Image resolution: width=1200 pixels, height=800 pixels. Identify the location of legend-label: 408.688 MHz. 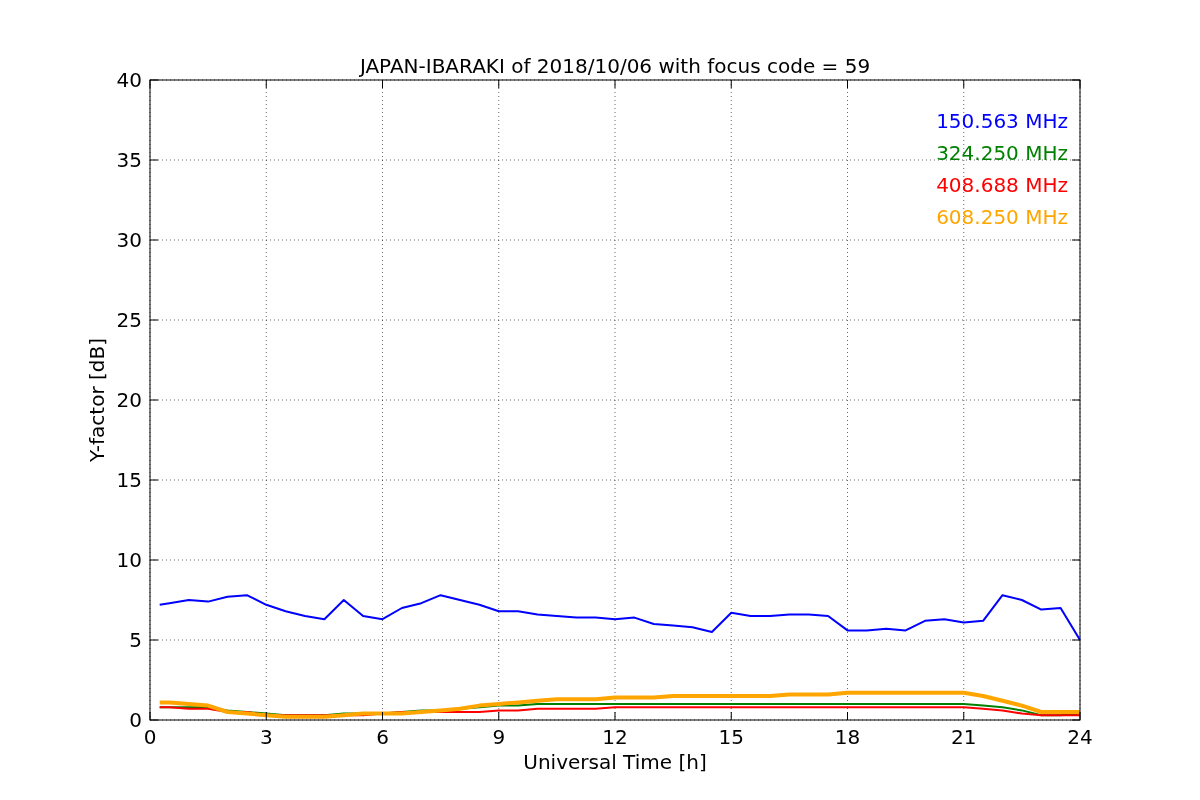
(1002, 185).